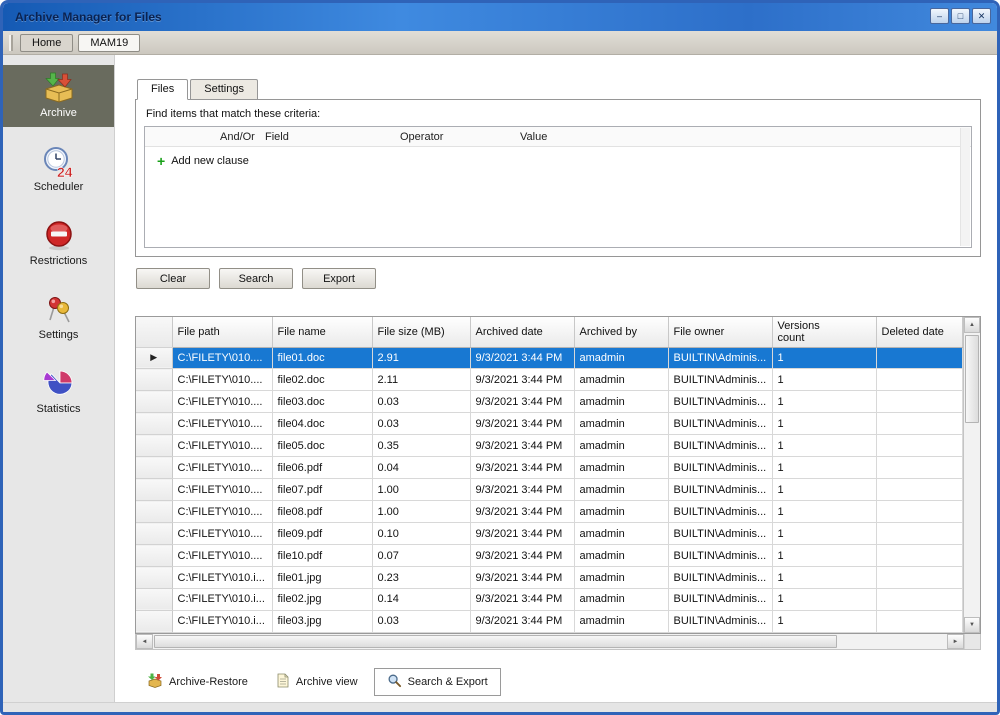 The image size is (1000, 715). What do you see at coordinates (421, 621) in the screenshot?
I see `table-cell: 0.03` at bounding box center [421, 621].